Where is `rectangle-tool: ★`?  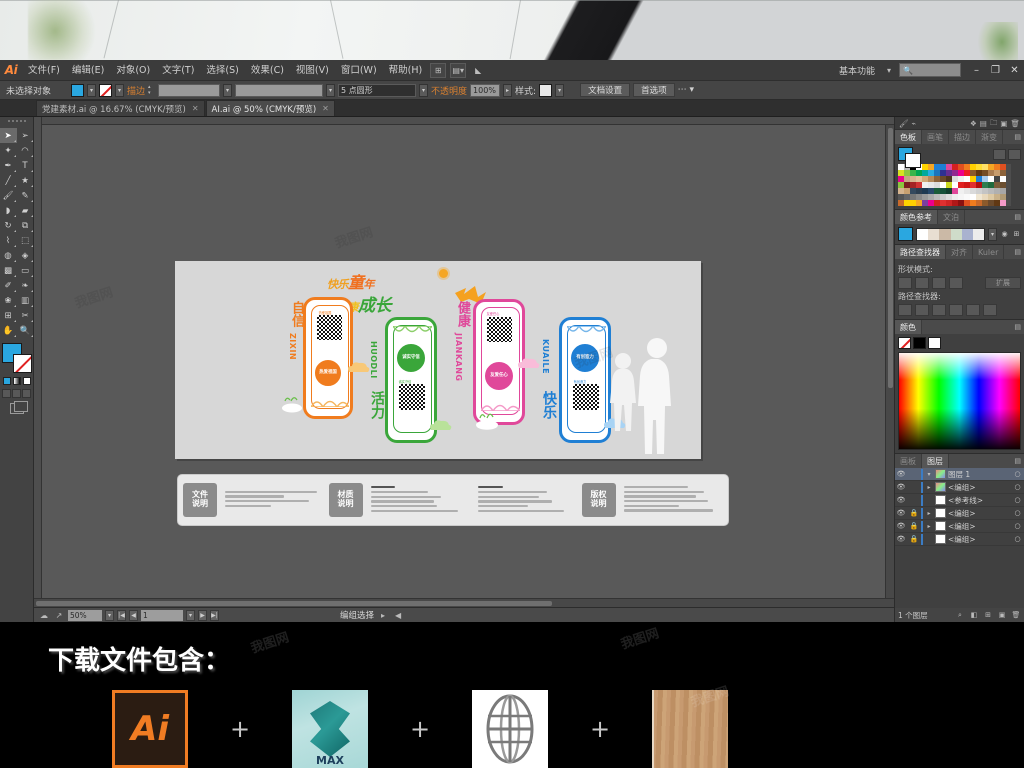
rectangle-tool: ★ is located at coordinates (25, 180).